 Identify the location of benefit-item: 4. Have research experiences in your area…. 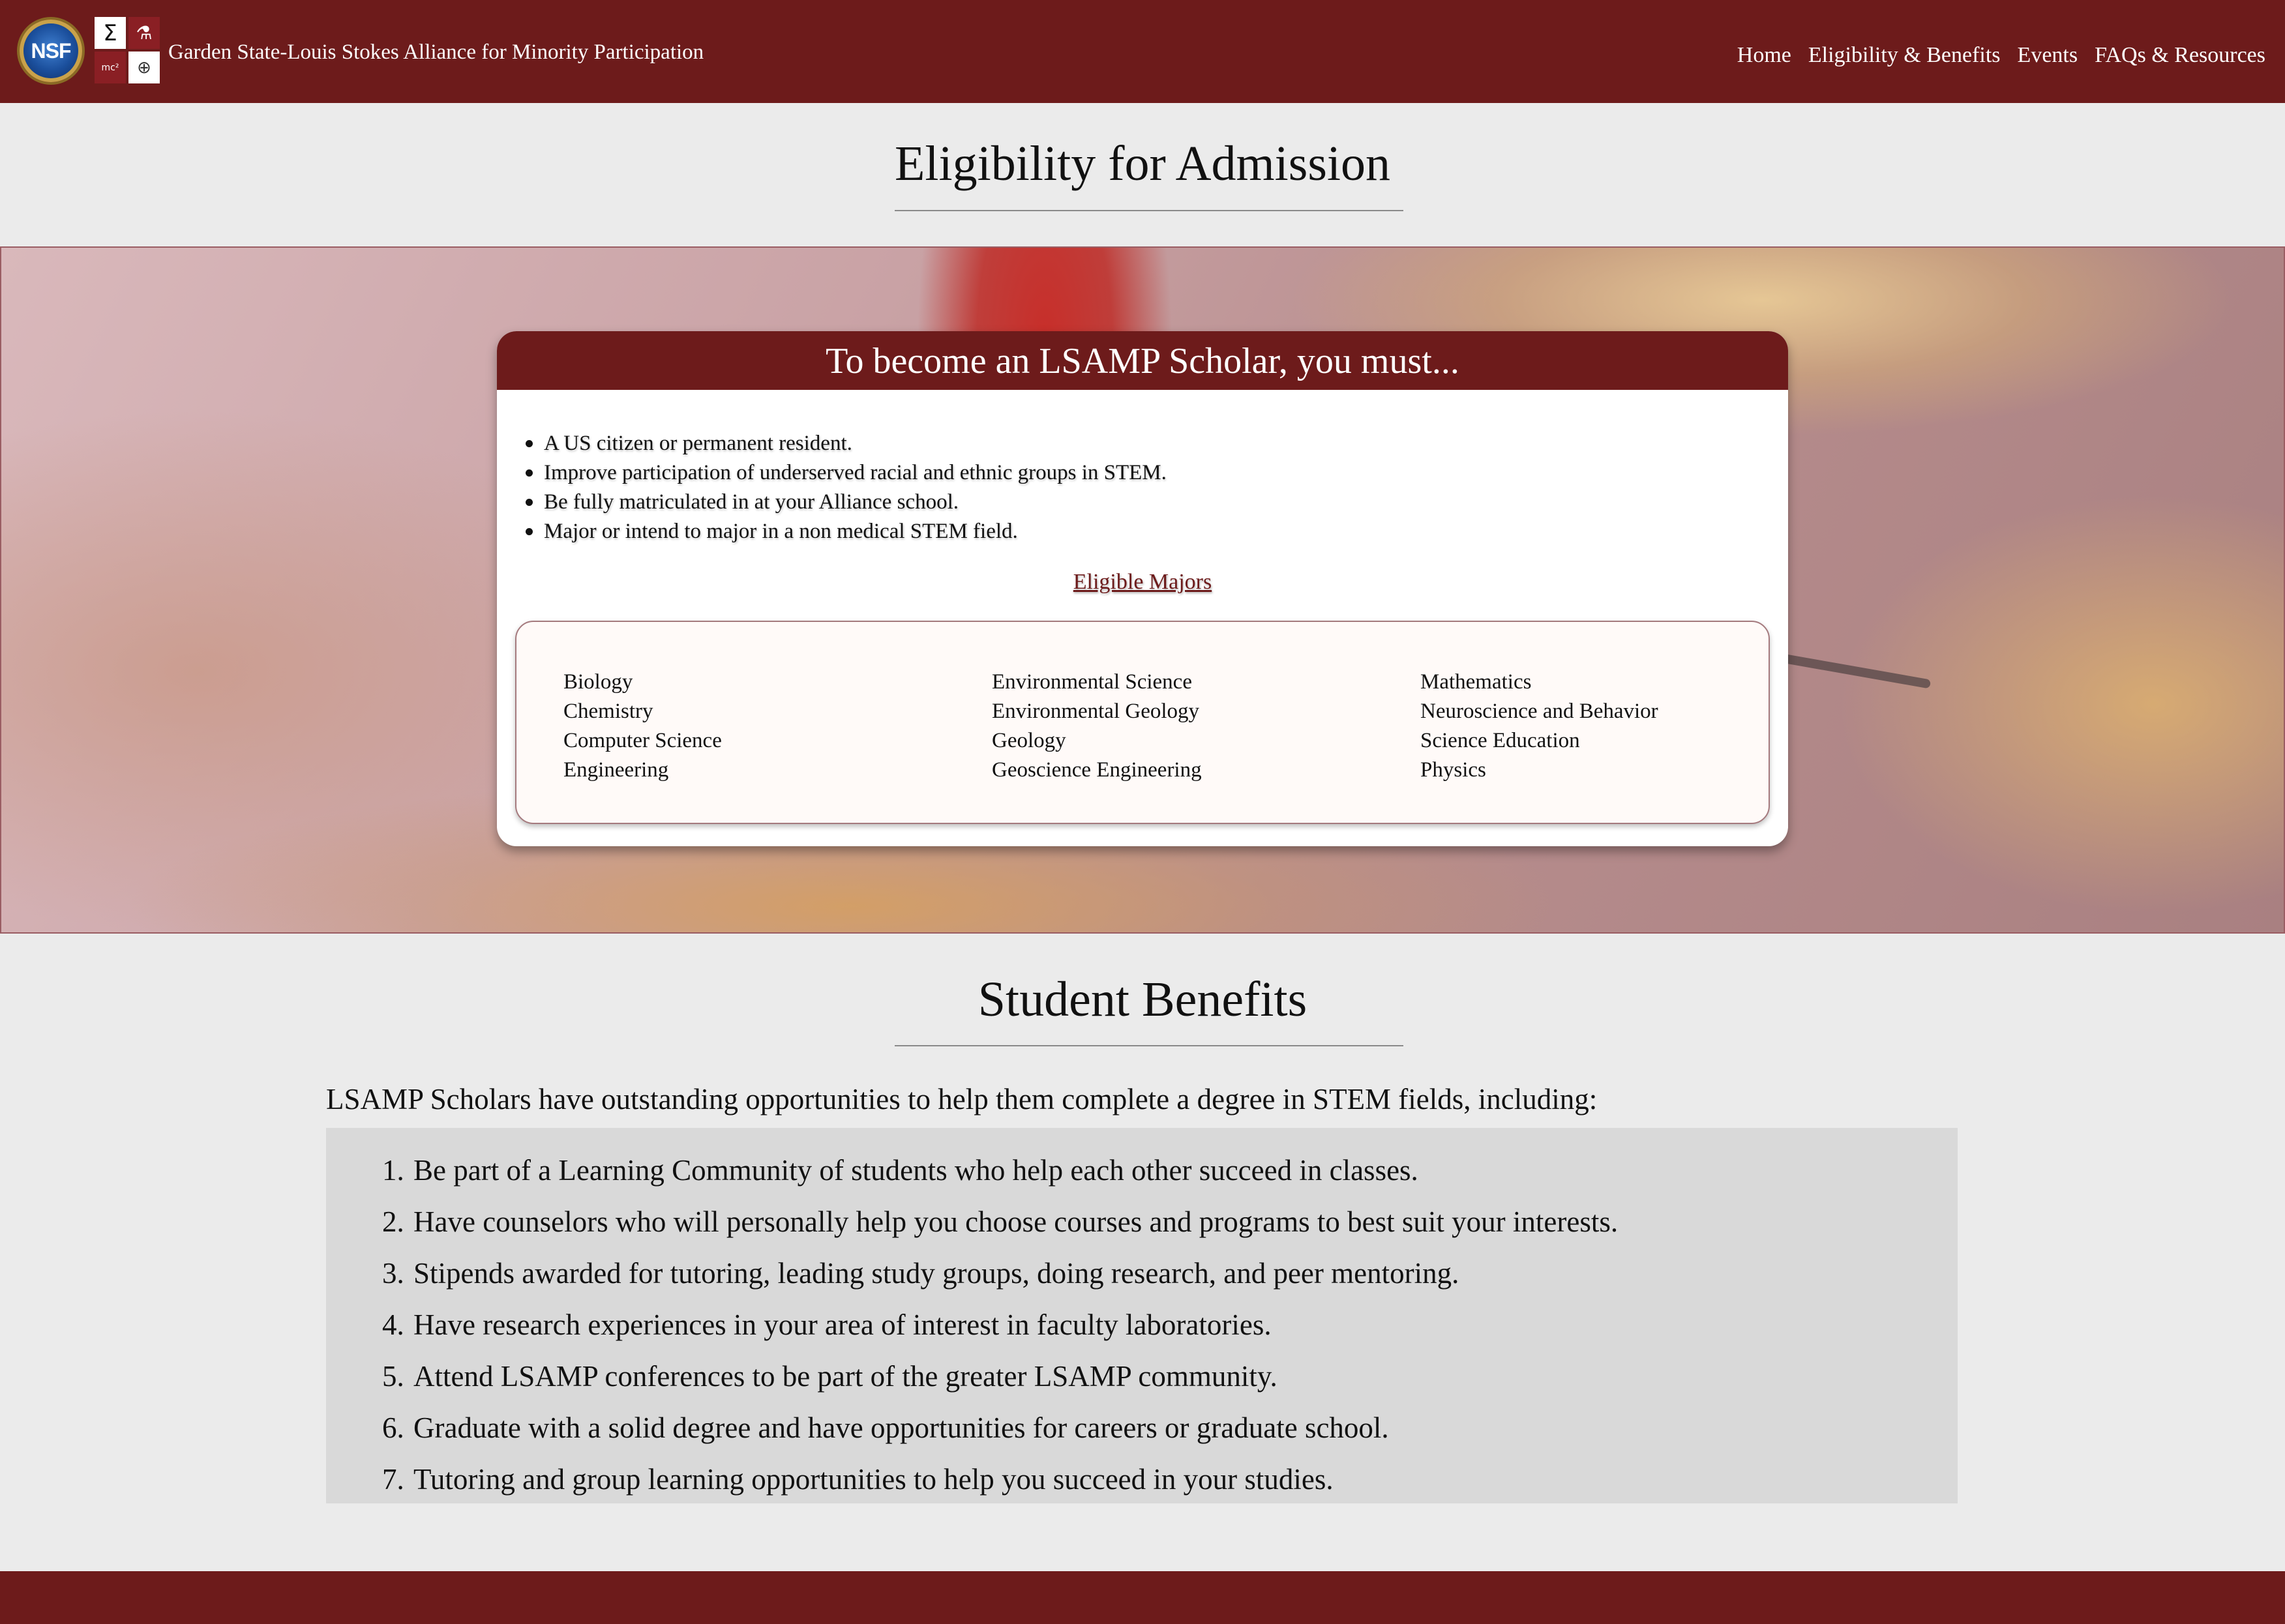
(1142, 1325).